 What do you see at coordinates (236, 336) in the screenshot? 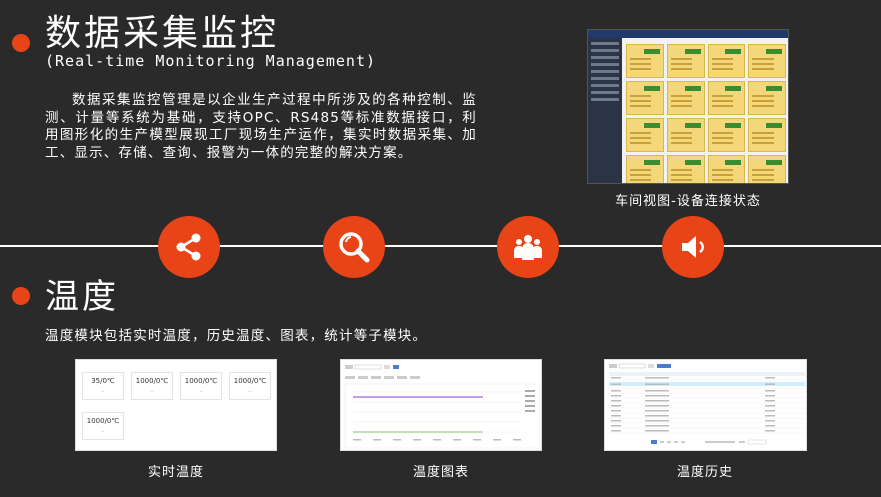
I see `temperature-description: 温度模块包括实时温度，历史温度、图表，统计等子模块。` at bounding box center [236, 336].